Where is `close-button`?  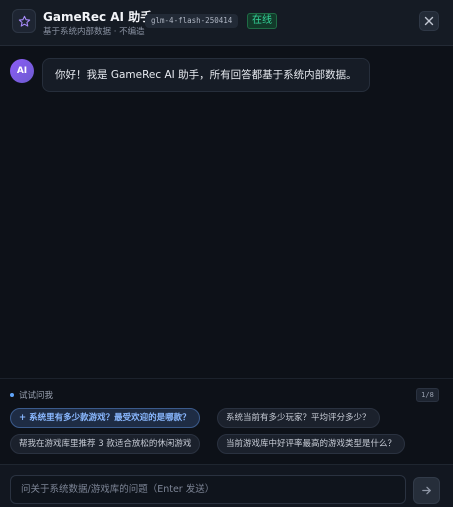
close-button is located at coordinates (429, 21).